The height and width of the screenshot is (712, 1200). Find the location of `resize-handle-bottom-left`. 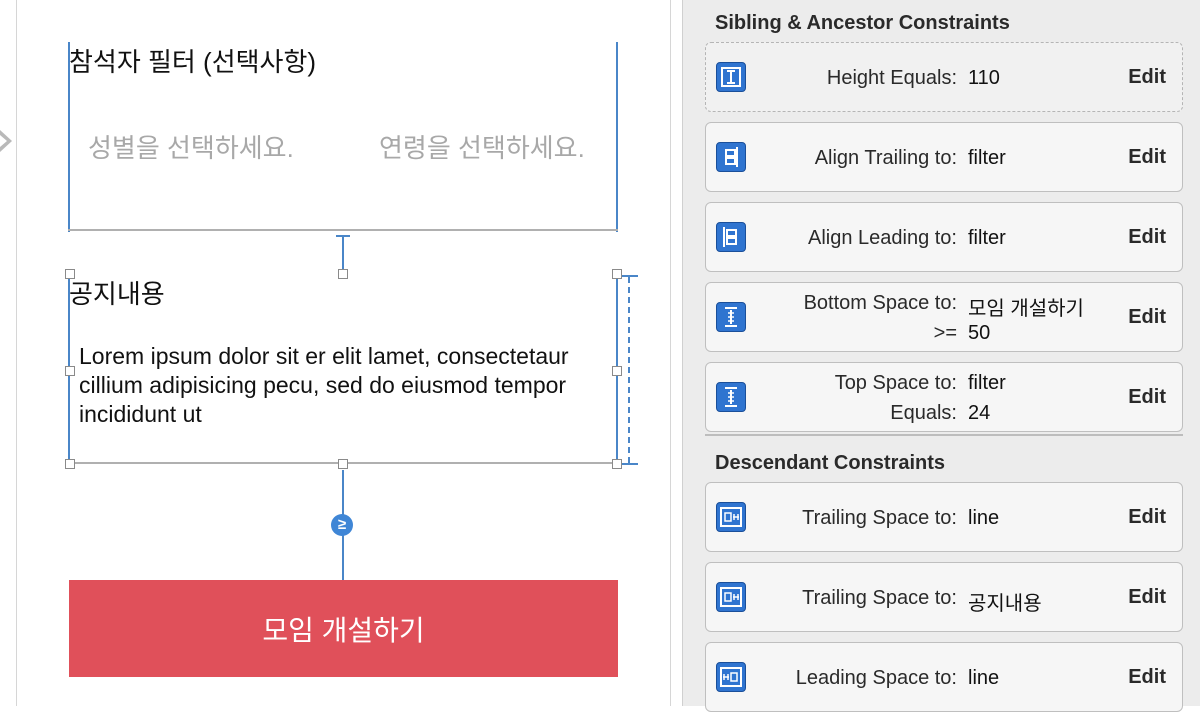

resize-handle-bottom-left is located at coordinates (70, 464).